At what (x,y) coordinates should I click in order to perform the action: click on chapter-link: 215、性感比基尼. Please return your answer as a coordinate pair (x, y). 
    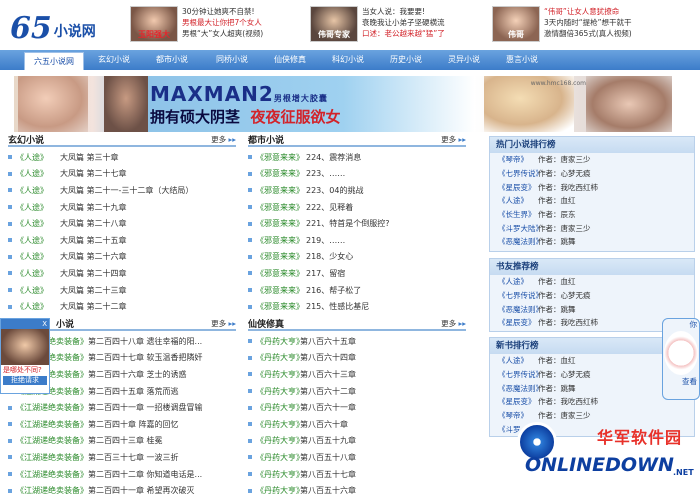
    Looking at the image, I should click on (337, 306).